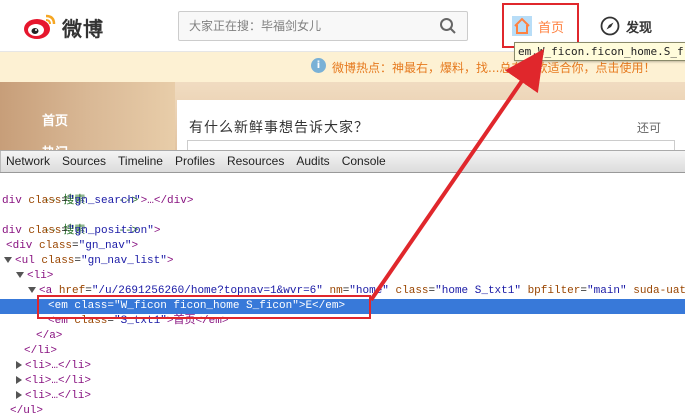 The height and width of the screenshot is (420, 685). I want to click on weibo-logo-icon, so click(40, 26).